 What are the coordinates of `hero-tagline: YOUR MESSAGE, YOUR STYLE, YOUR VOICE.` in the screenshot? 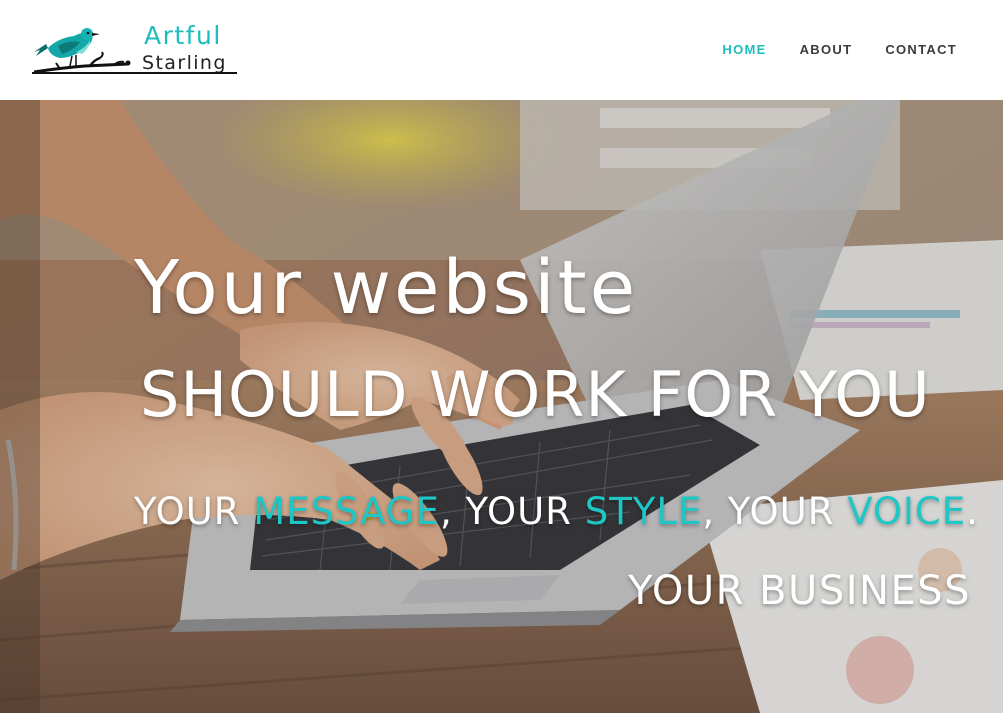 It's located at (556, 512).